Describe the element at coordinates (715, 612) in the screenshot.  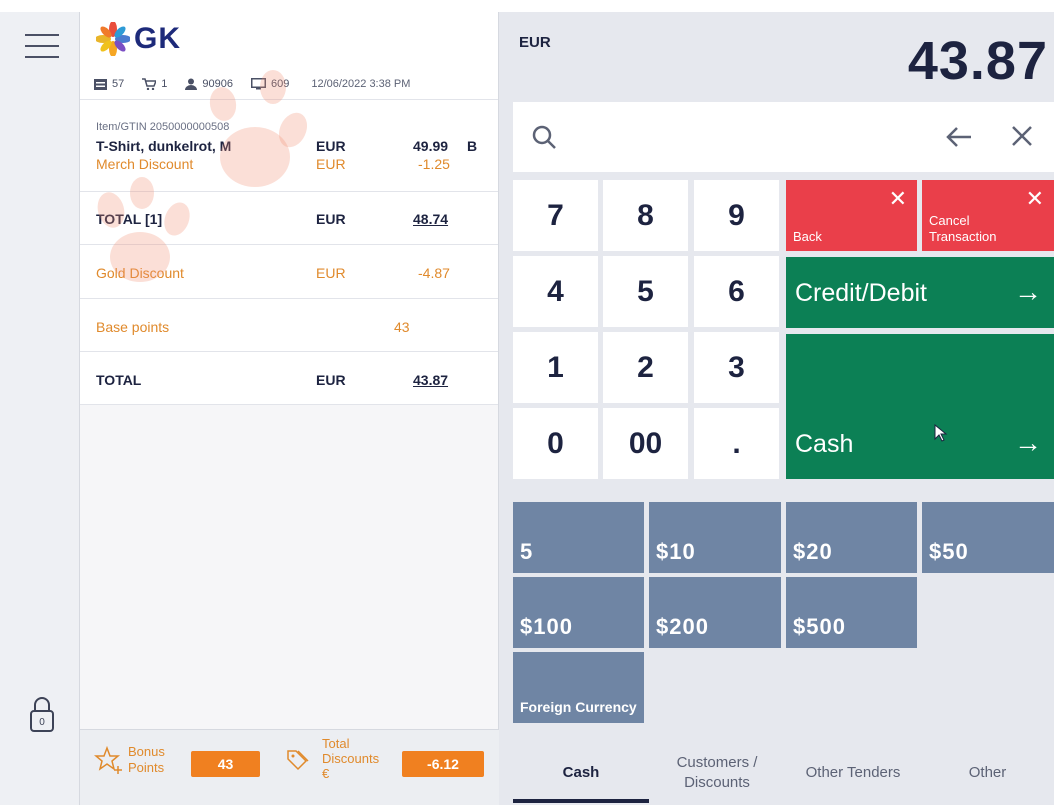
I see `tender-200: $200` at that location.